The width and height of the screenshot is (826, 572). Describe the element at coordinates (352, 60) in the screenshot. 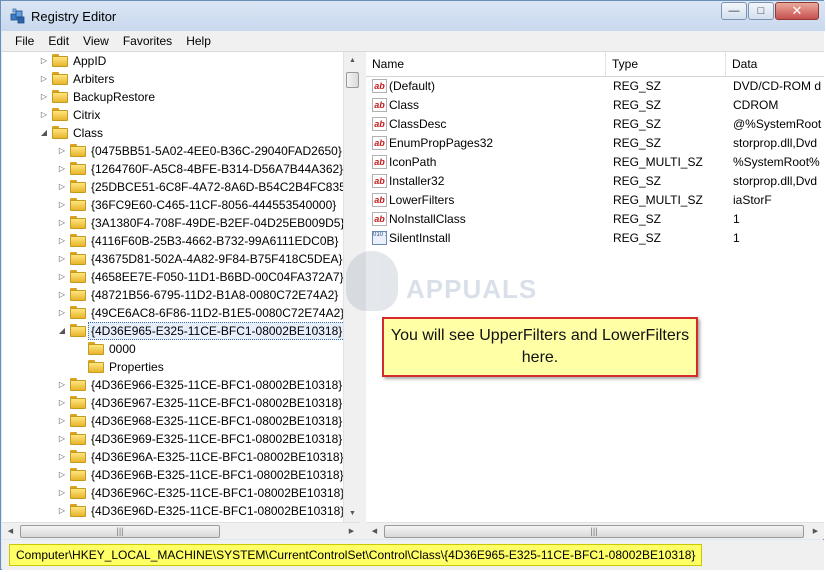

I see `scroll-up-icon: ▲` at that location.